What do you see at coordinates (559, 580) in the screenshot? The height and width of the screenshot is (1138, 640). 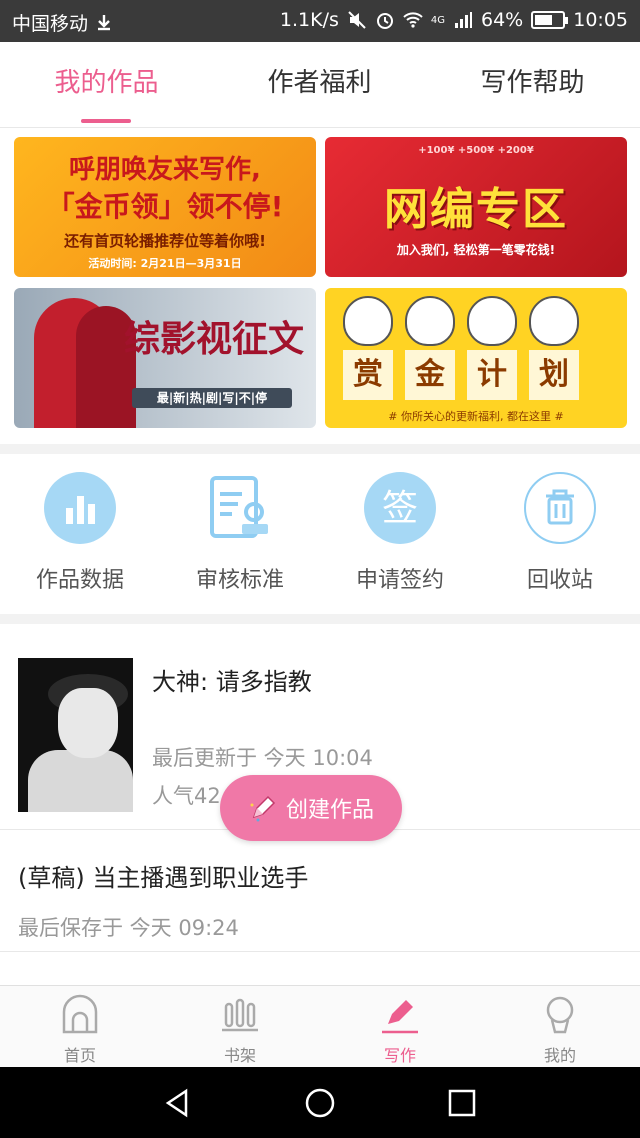 I see `quick-action-label: 回收站` at bounding box center [559, 580].